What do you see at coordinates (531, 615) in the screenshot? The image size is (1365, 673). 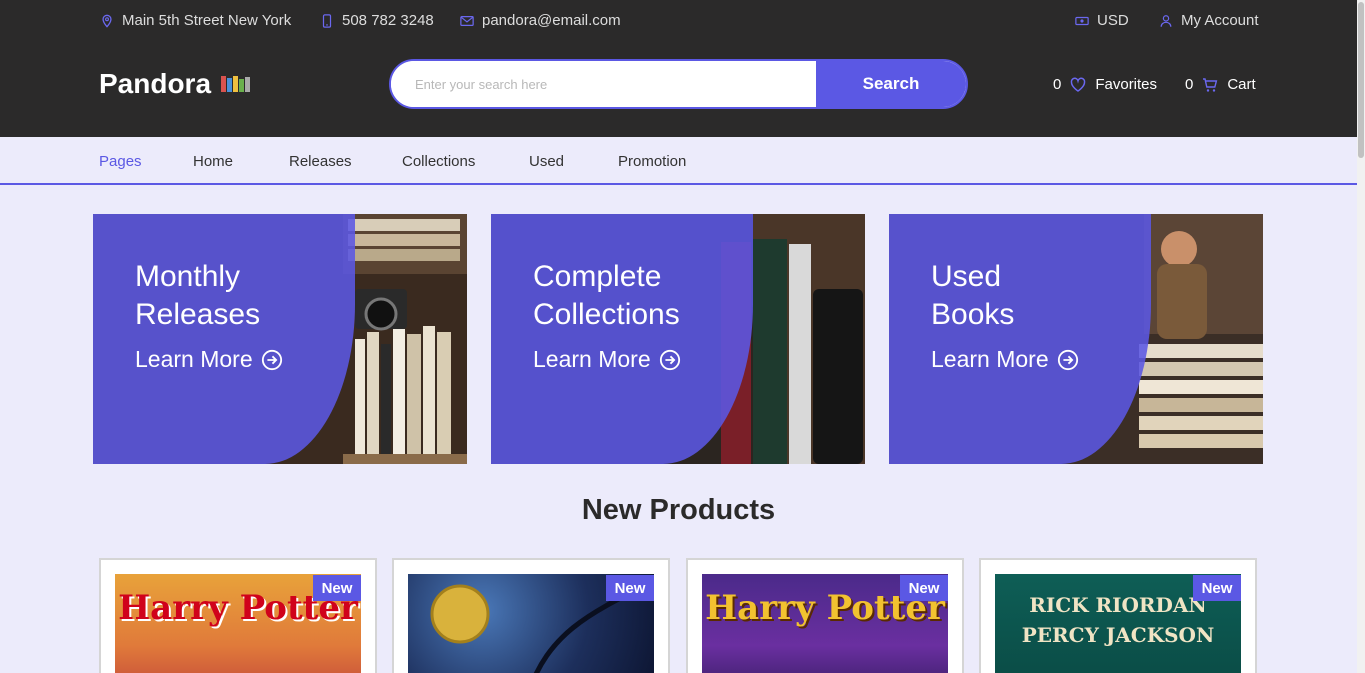 I see `product-card: New` at bounding box center [531, 615].